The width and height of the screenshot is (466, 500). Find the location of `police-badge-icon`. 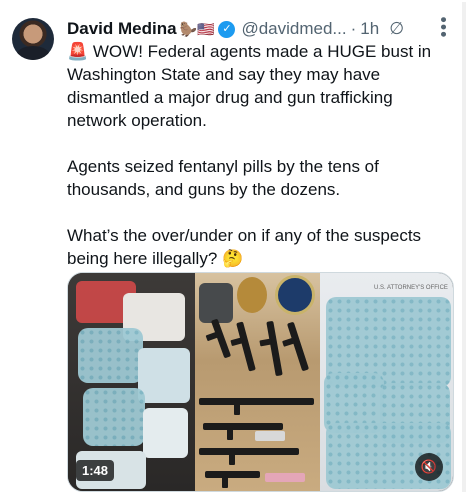

police-badge-icon is located at coordinates (295, 295).